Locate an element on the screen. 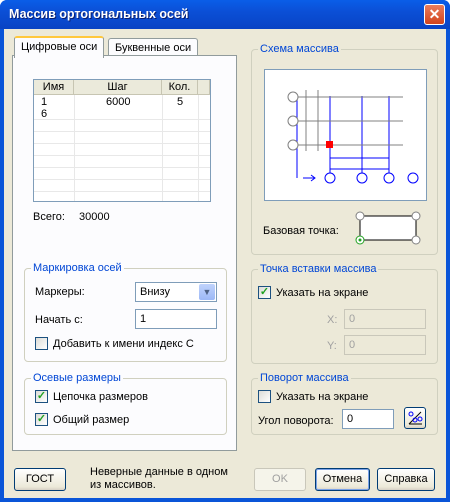 The image size is (450, 502). close-icon: ✕ is located at coordinates (434, 14).